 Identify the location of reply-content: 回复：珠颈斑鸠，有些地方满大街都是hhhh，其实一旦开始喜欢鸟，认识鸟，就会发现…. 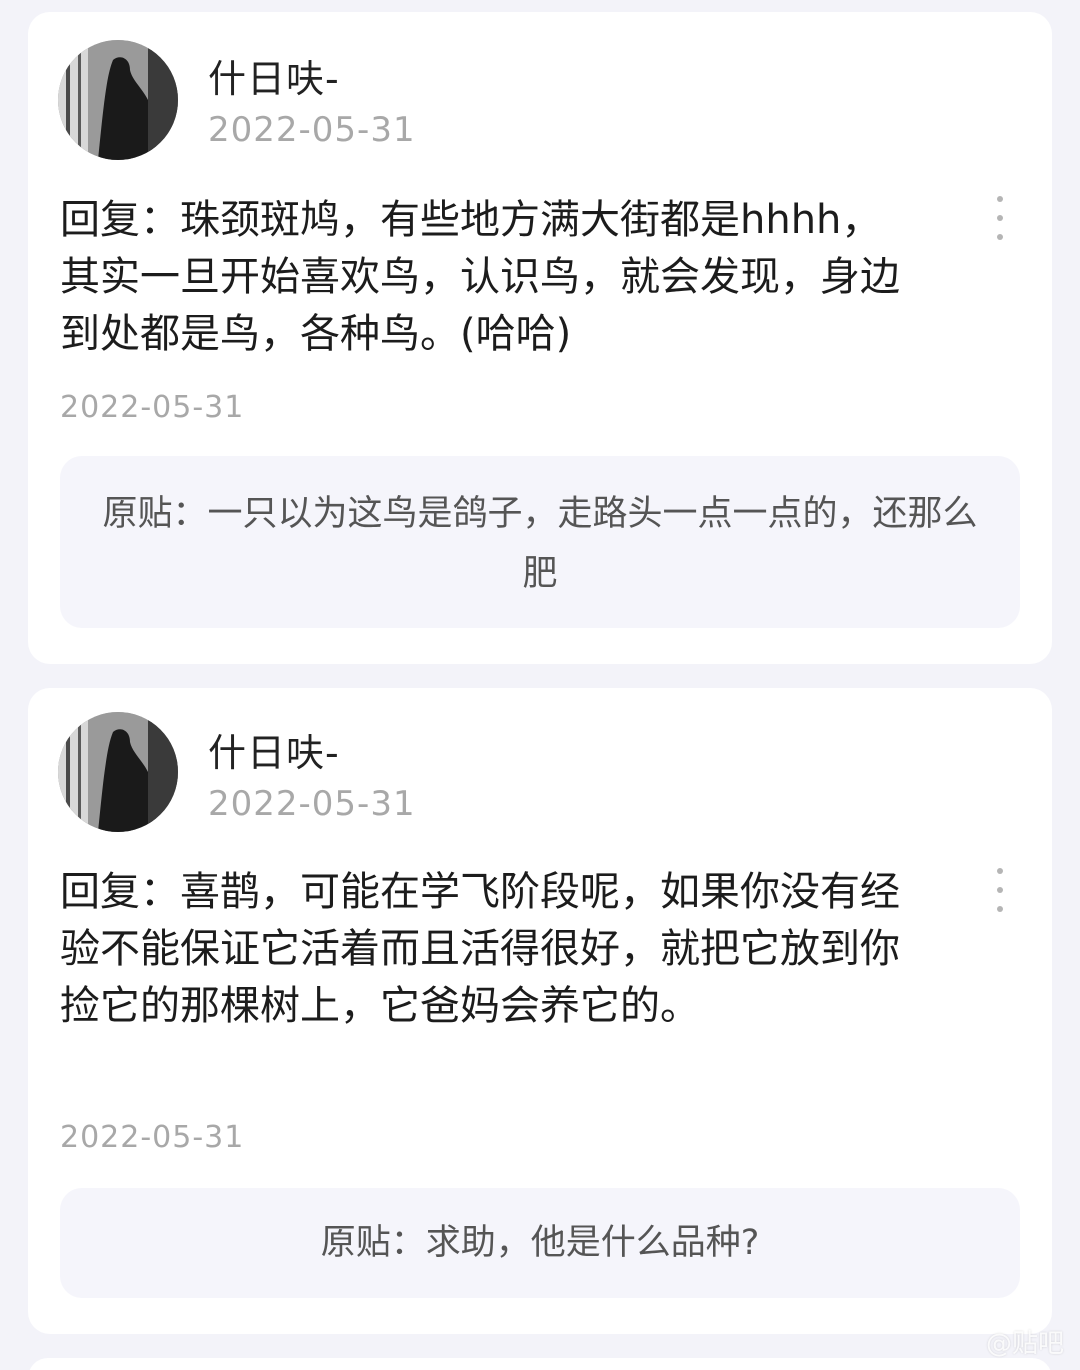
(480, 277).